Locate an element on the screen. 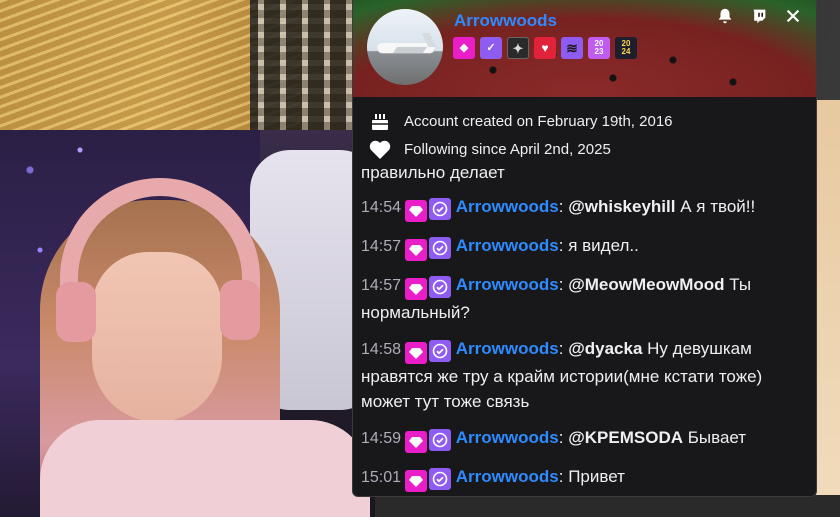 This screenshot has height=517, width=840. message-text: Бывает is located at coordinates (717, 437).